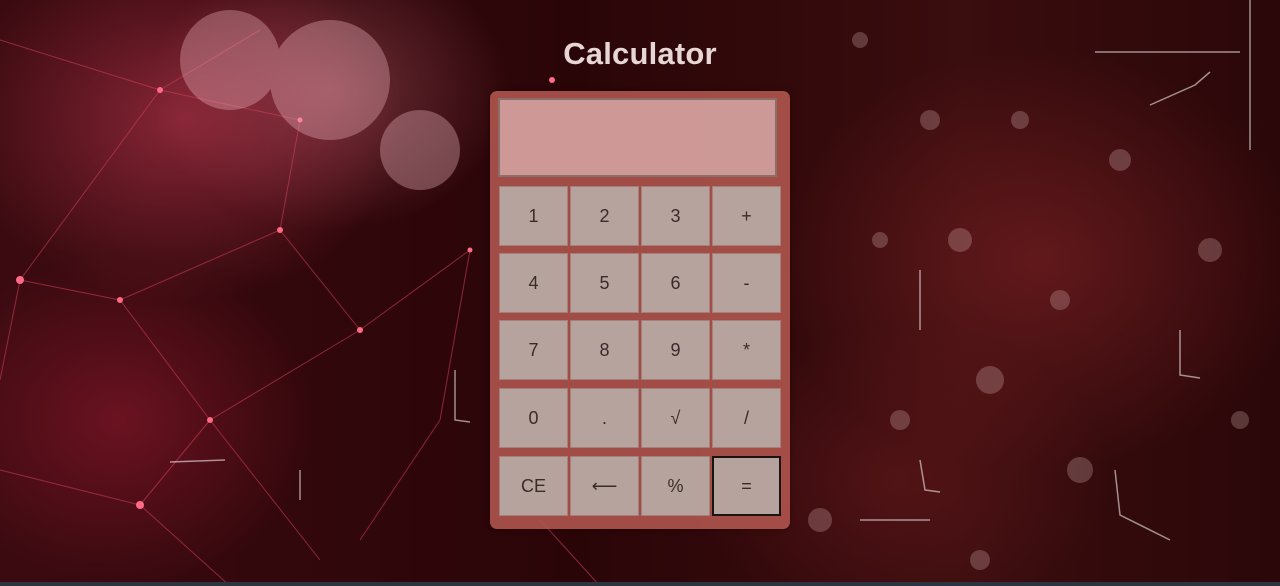  I want to click on key-backspace: ⟵, so click(604, 486).